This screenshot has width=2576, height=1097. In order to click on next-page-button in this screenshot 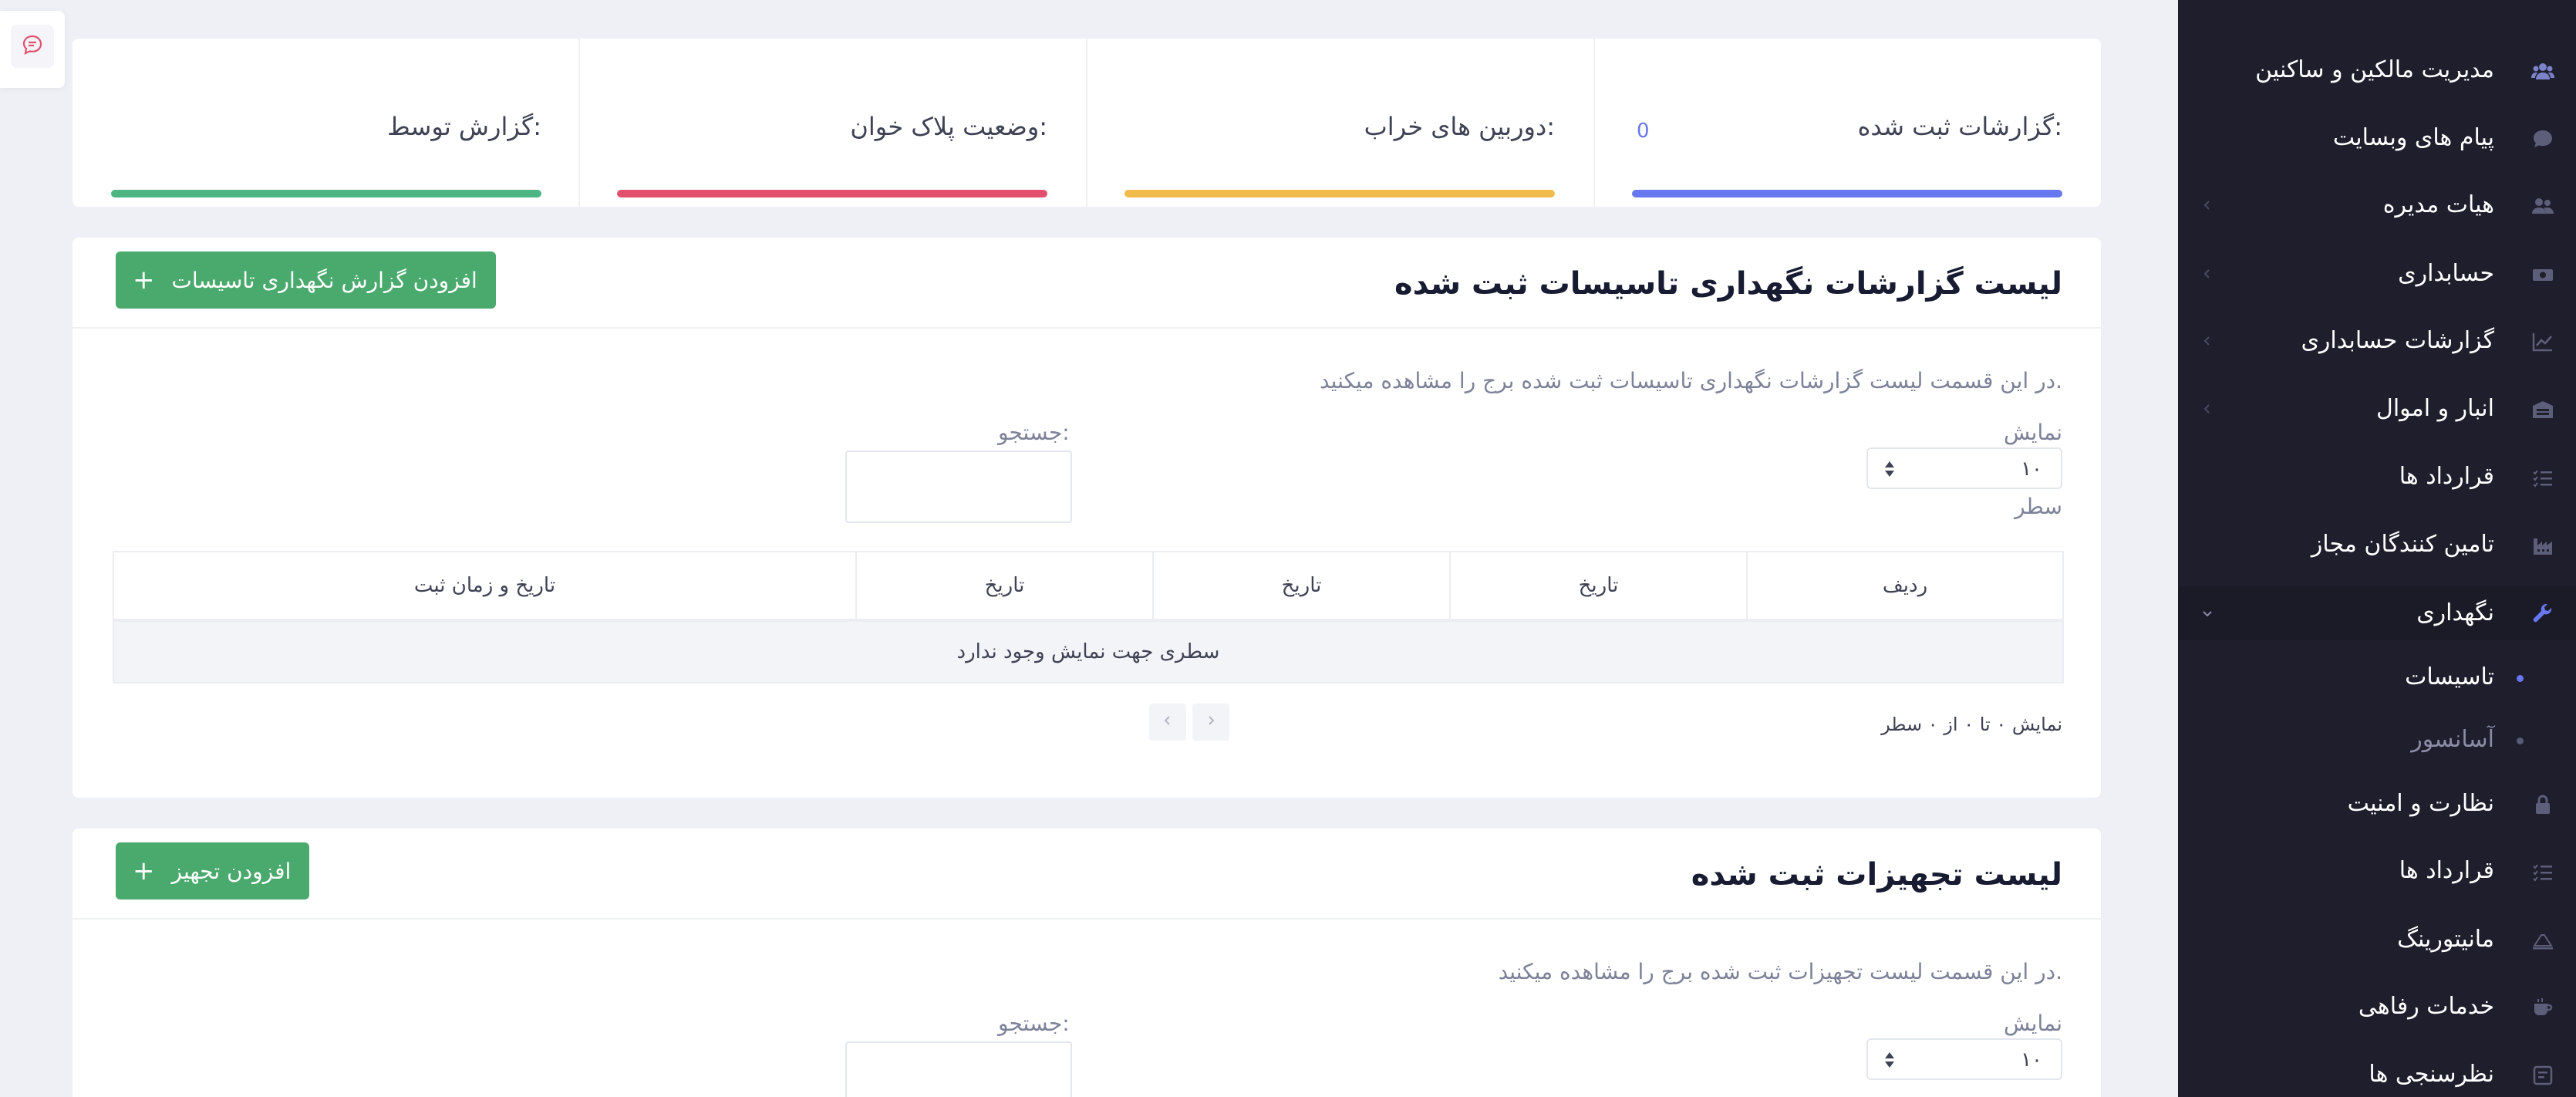, I will do `click(1167, 722)`.